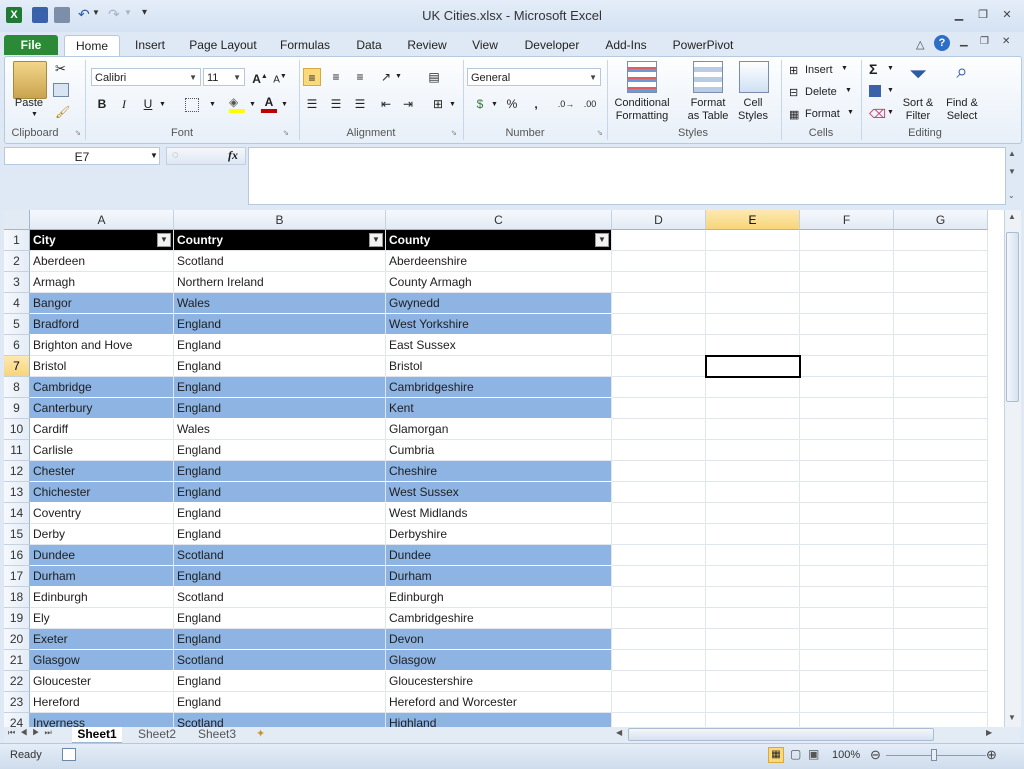 Image resolution: width=1024 pixels, height=769 pixels. Describe the element at coordinates (873, 69) in the screenshot. I see `autosum-icon: Σ` at that location.